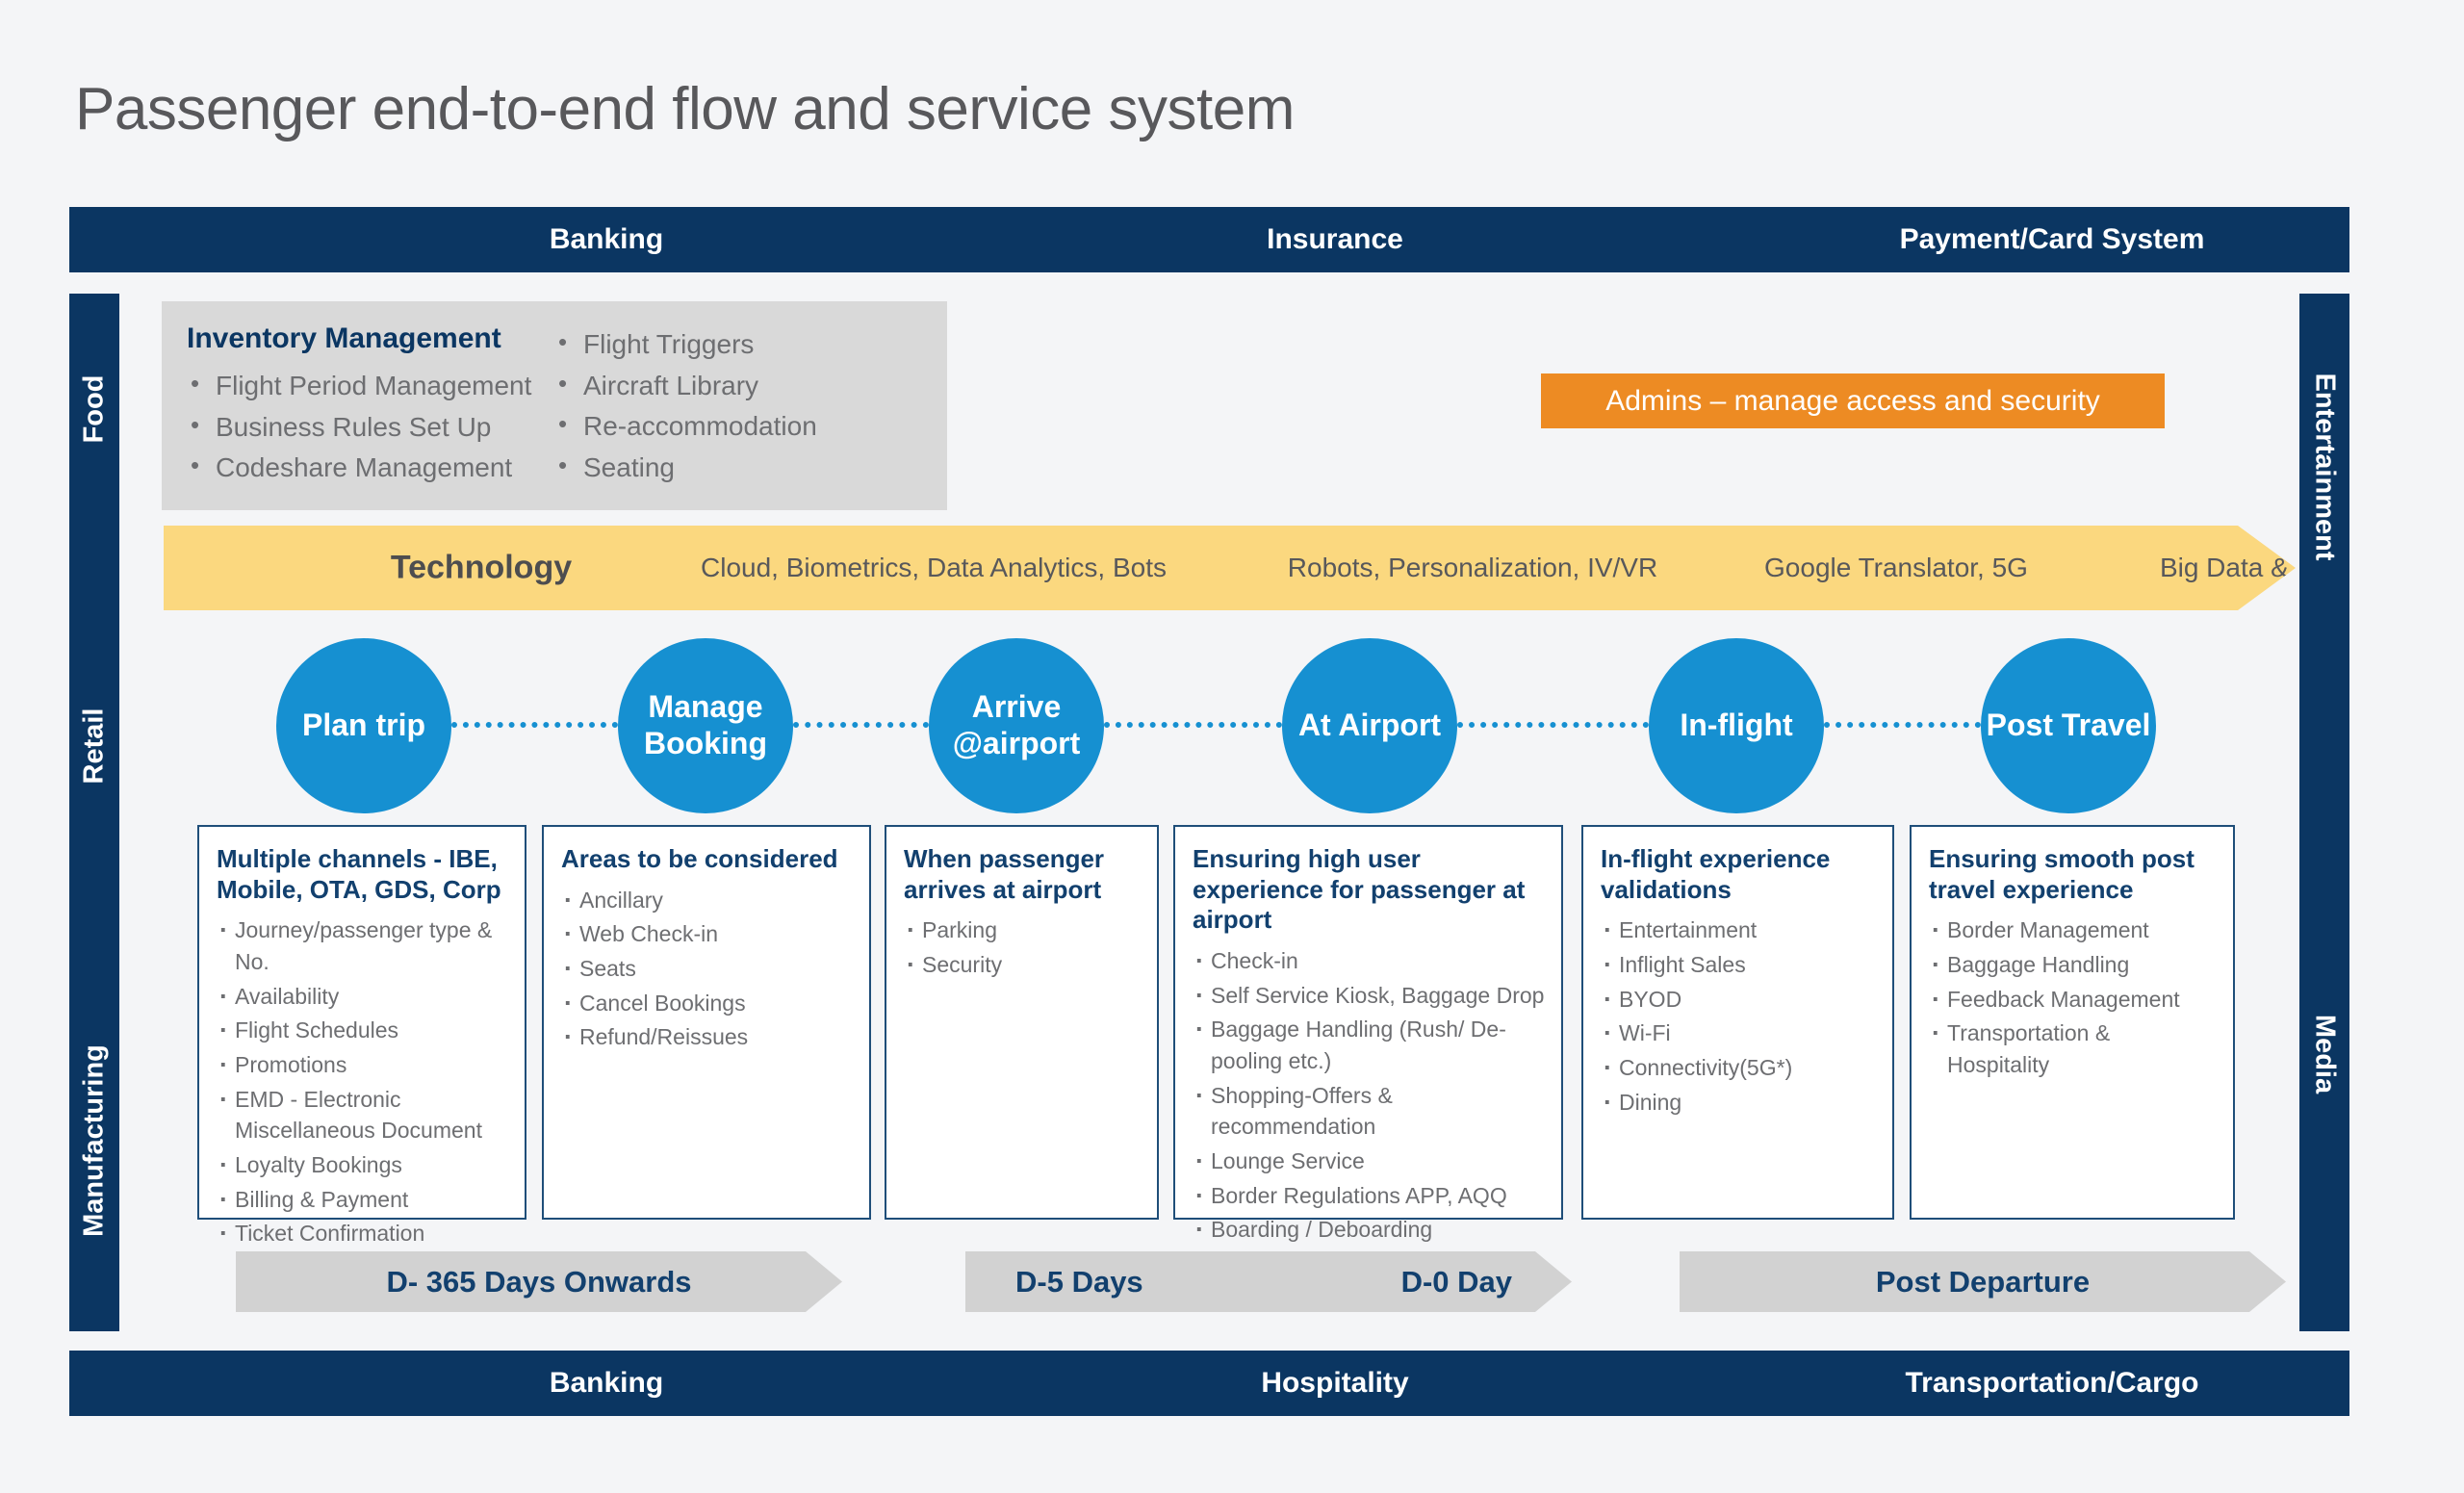 The width and height of the screenshot is (2464, 1493). Describe the element at coordinates (707, 1003) in the screenshot. I see `detail-card-item: Cancel Bookings` at that location.